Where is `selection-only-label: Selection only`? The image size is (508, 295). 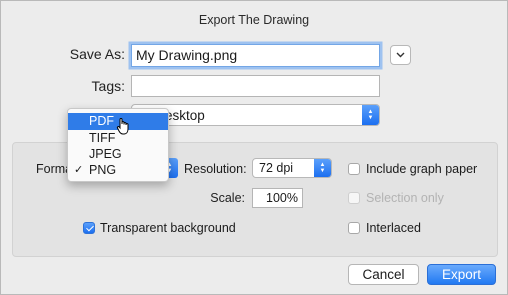 selection-only-label: Selection only is located at coordinates (405, 198).